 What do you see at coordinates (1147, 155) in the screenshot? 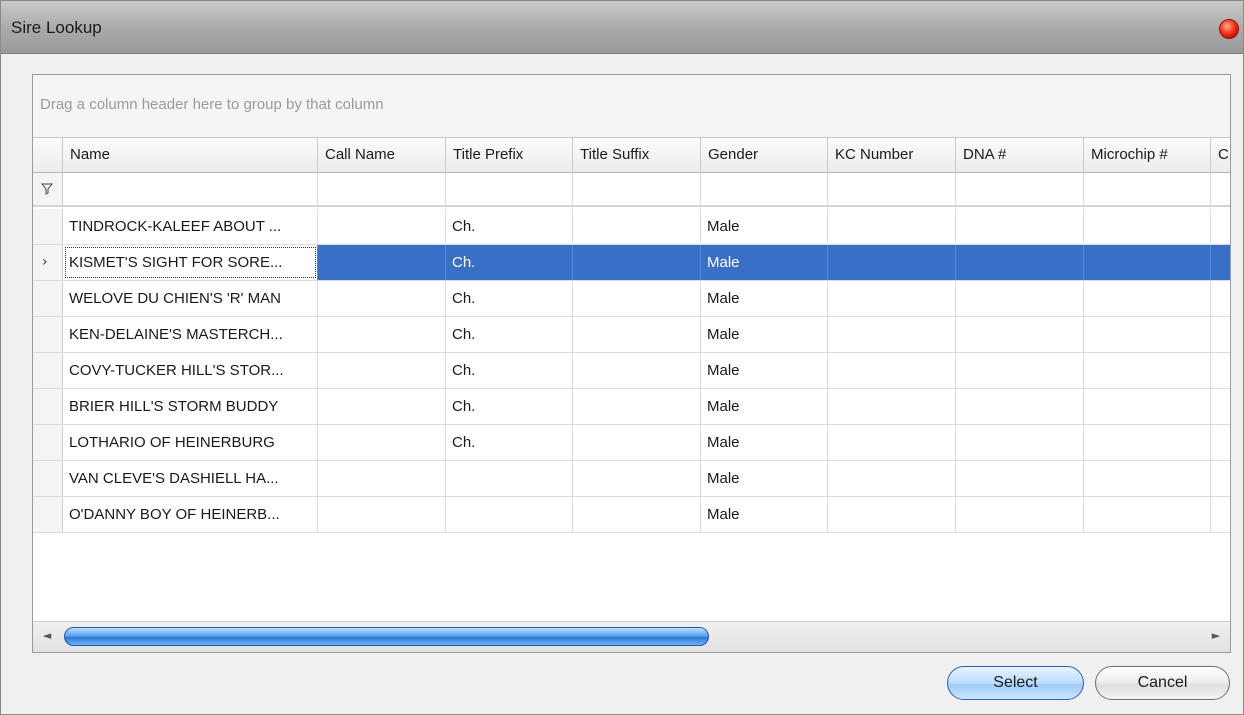
I see `column-header-microchip: Microchip #` at bounding box center [1147, 155].